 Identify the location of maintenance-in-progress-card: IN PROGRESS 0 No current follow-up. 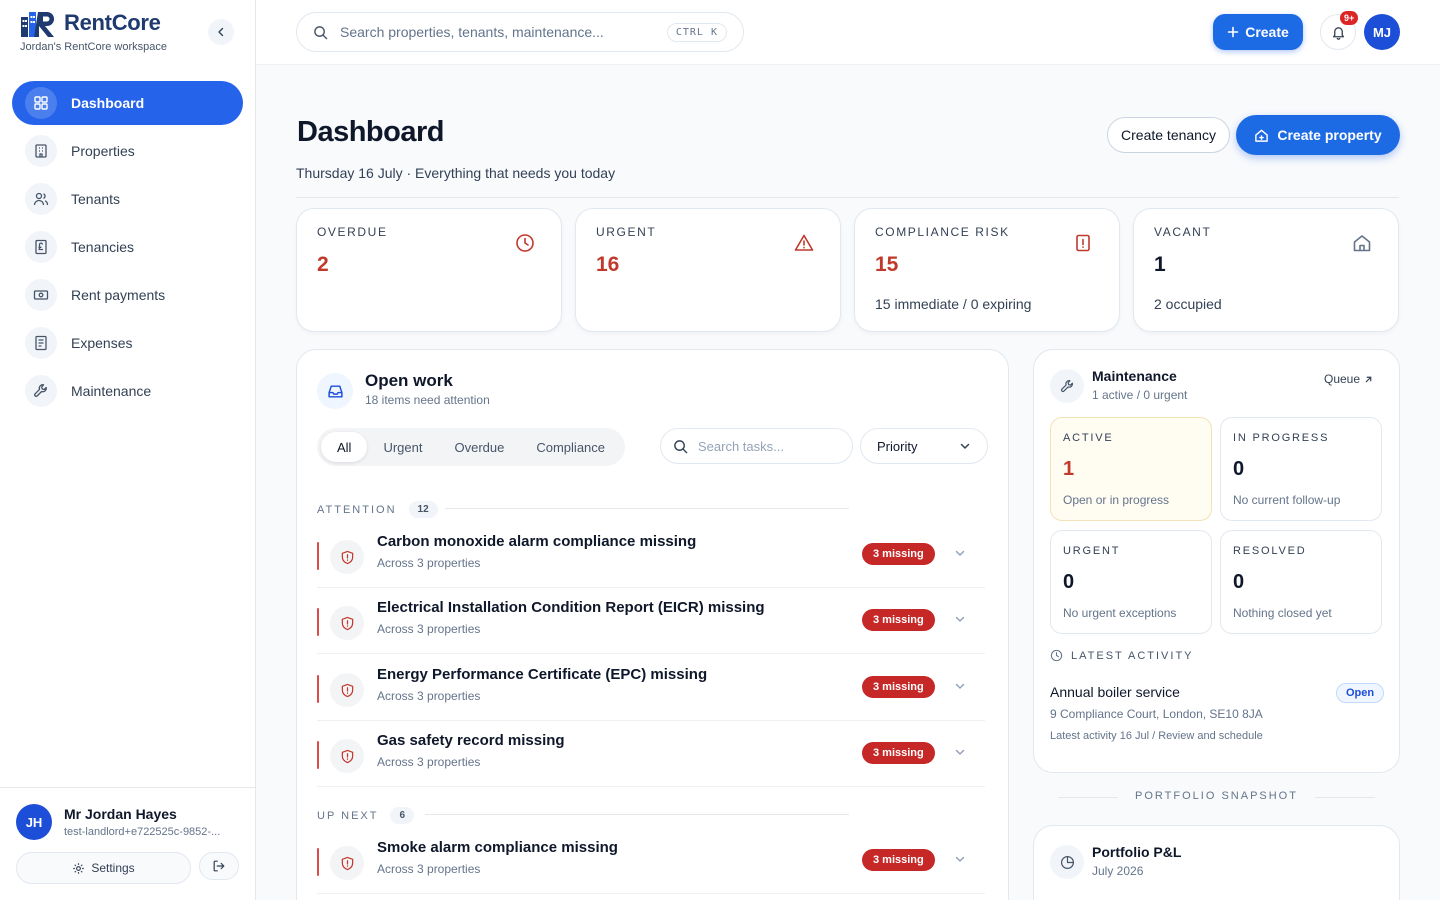
(1301, 469).